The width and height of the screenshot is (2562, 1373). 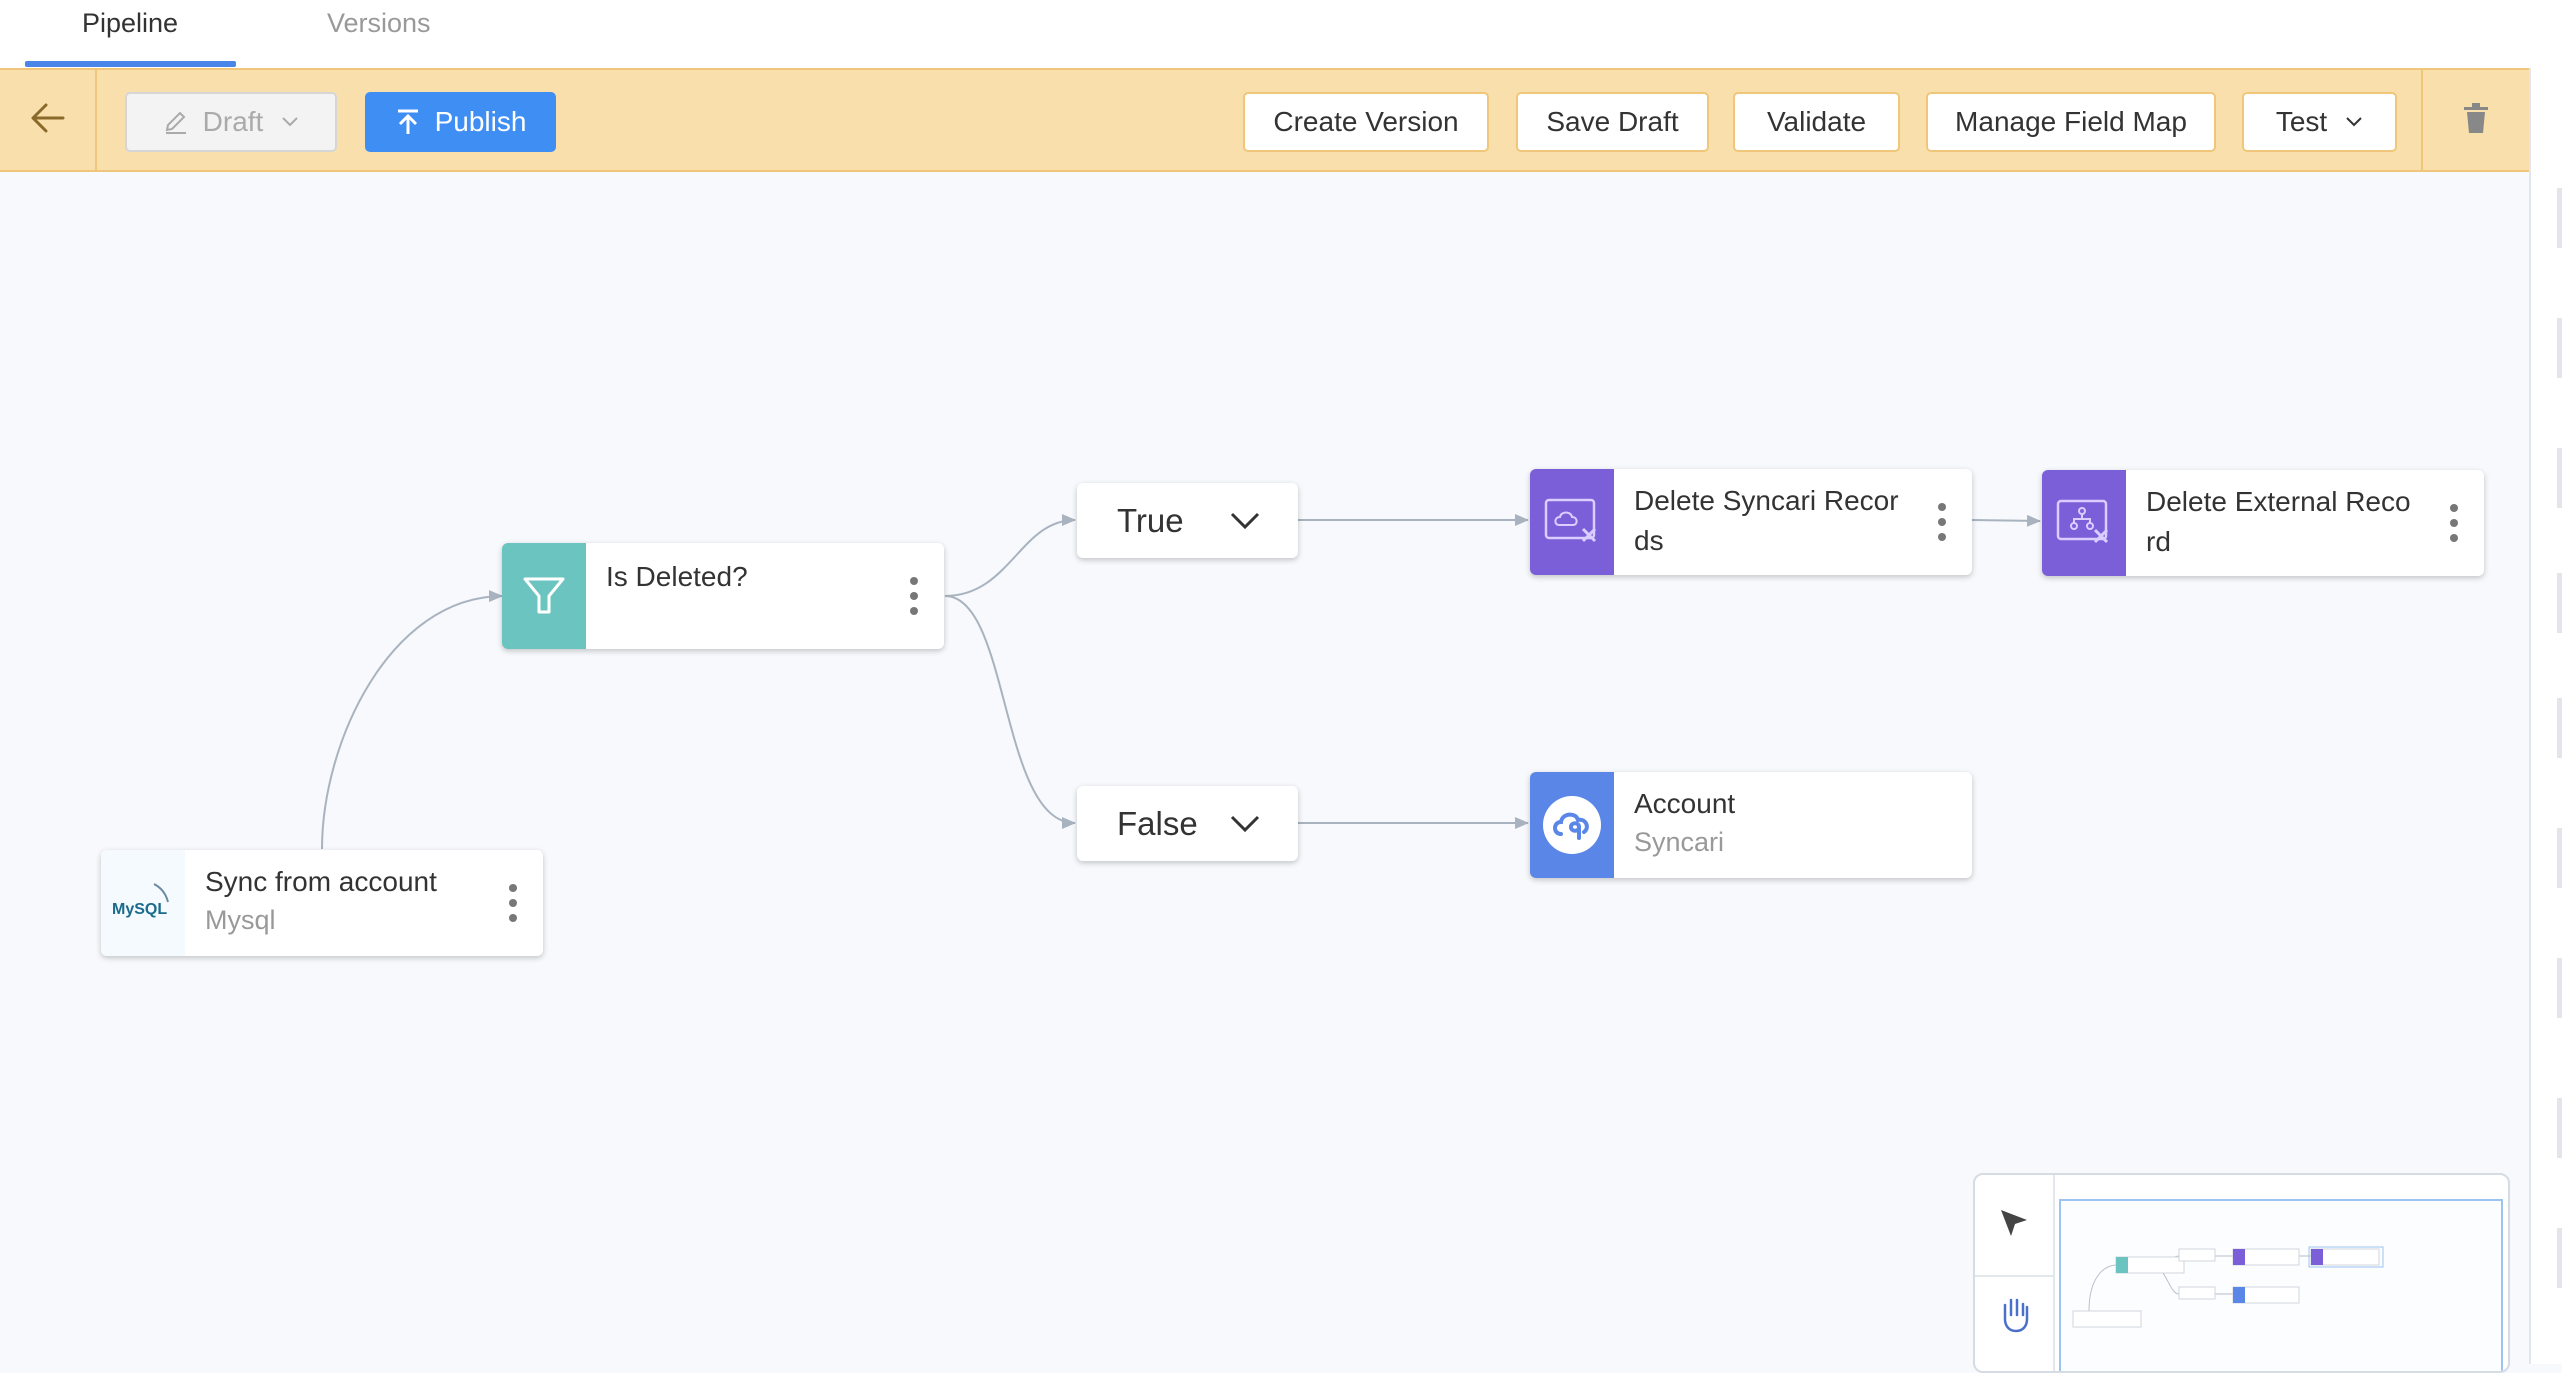 What do you see at coordinates (176, 122) in the screenshot?
I see `pencil-icon` at bounding box center [176, 122].